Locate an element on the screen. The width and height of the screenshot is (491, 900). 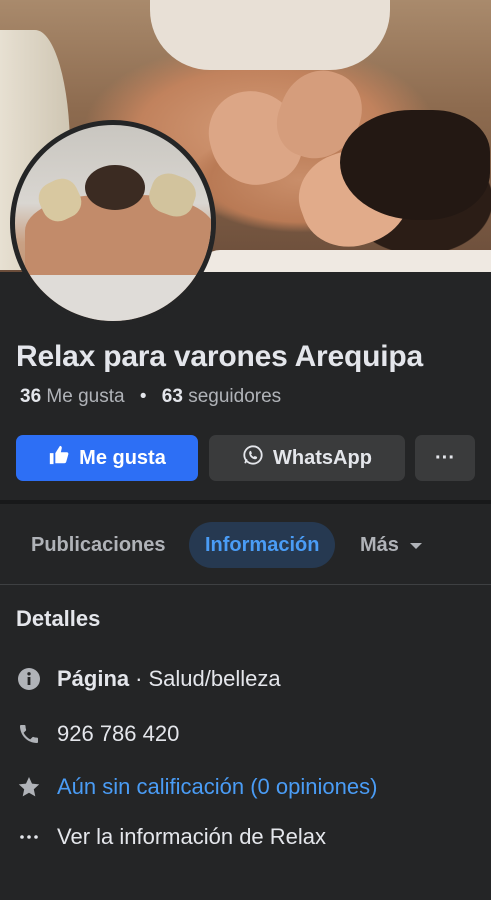
tab-mas: Más is located at coordinates (391, 545).